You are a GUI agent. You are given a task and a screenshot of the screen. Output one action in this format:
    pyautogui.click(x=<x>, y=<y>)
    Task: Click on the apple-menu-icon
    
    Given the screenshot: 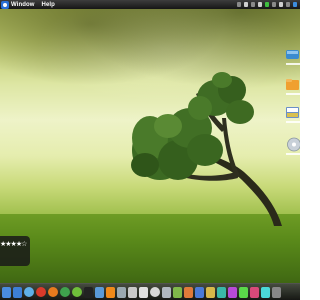 What is the action you would take?
    pyautogui.click(x=5, y=4)
    